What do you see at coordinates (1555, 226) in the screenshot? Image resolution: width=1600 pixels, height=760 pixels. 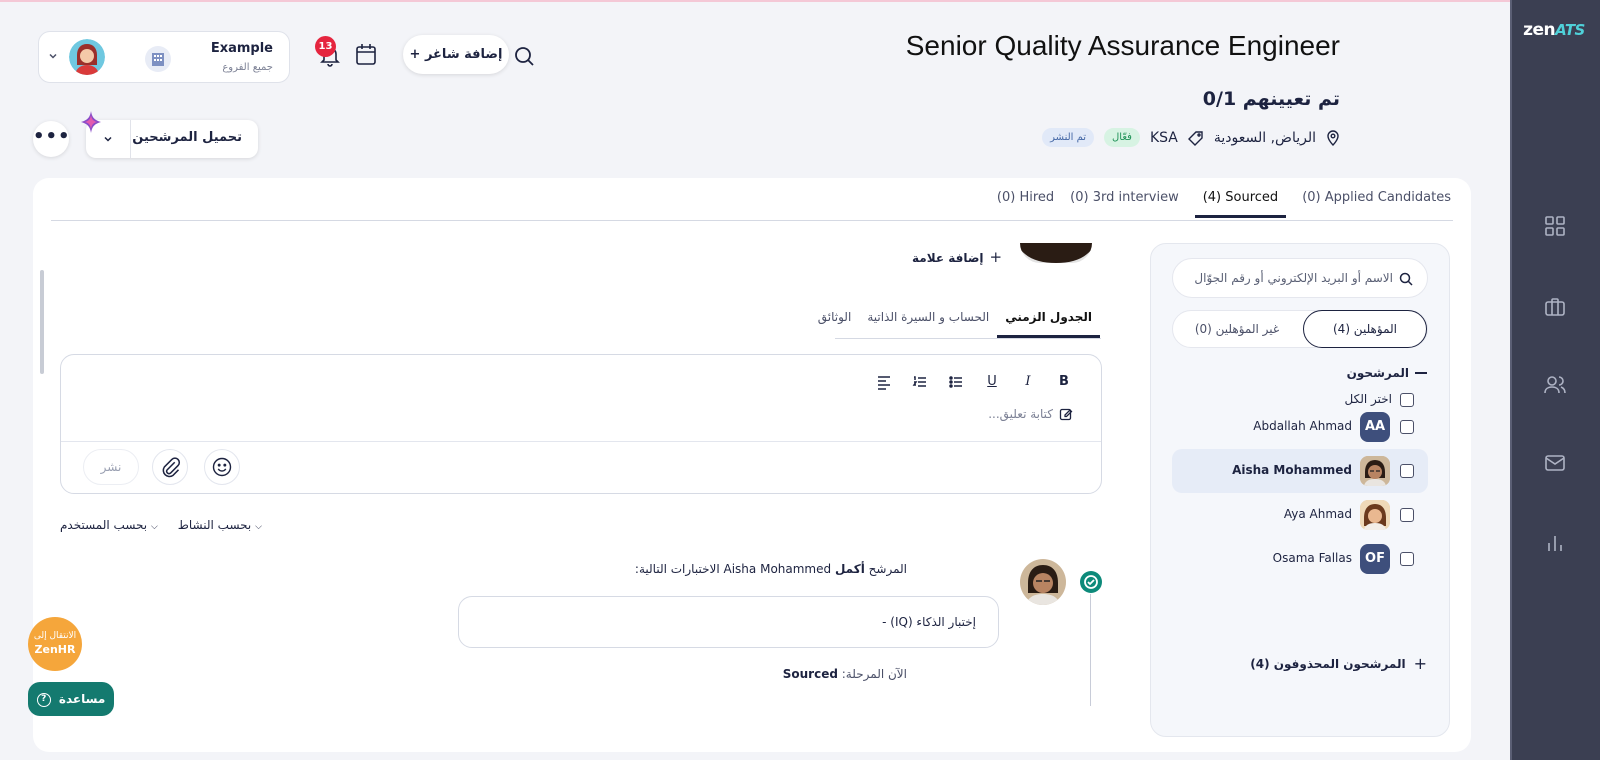 I see `dashboard-icon` at bounding box center [1555, 226].